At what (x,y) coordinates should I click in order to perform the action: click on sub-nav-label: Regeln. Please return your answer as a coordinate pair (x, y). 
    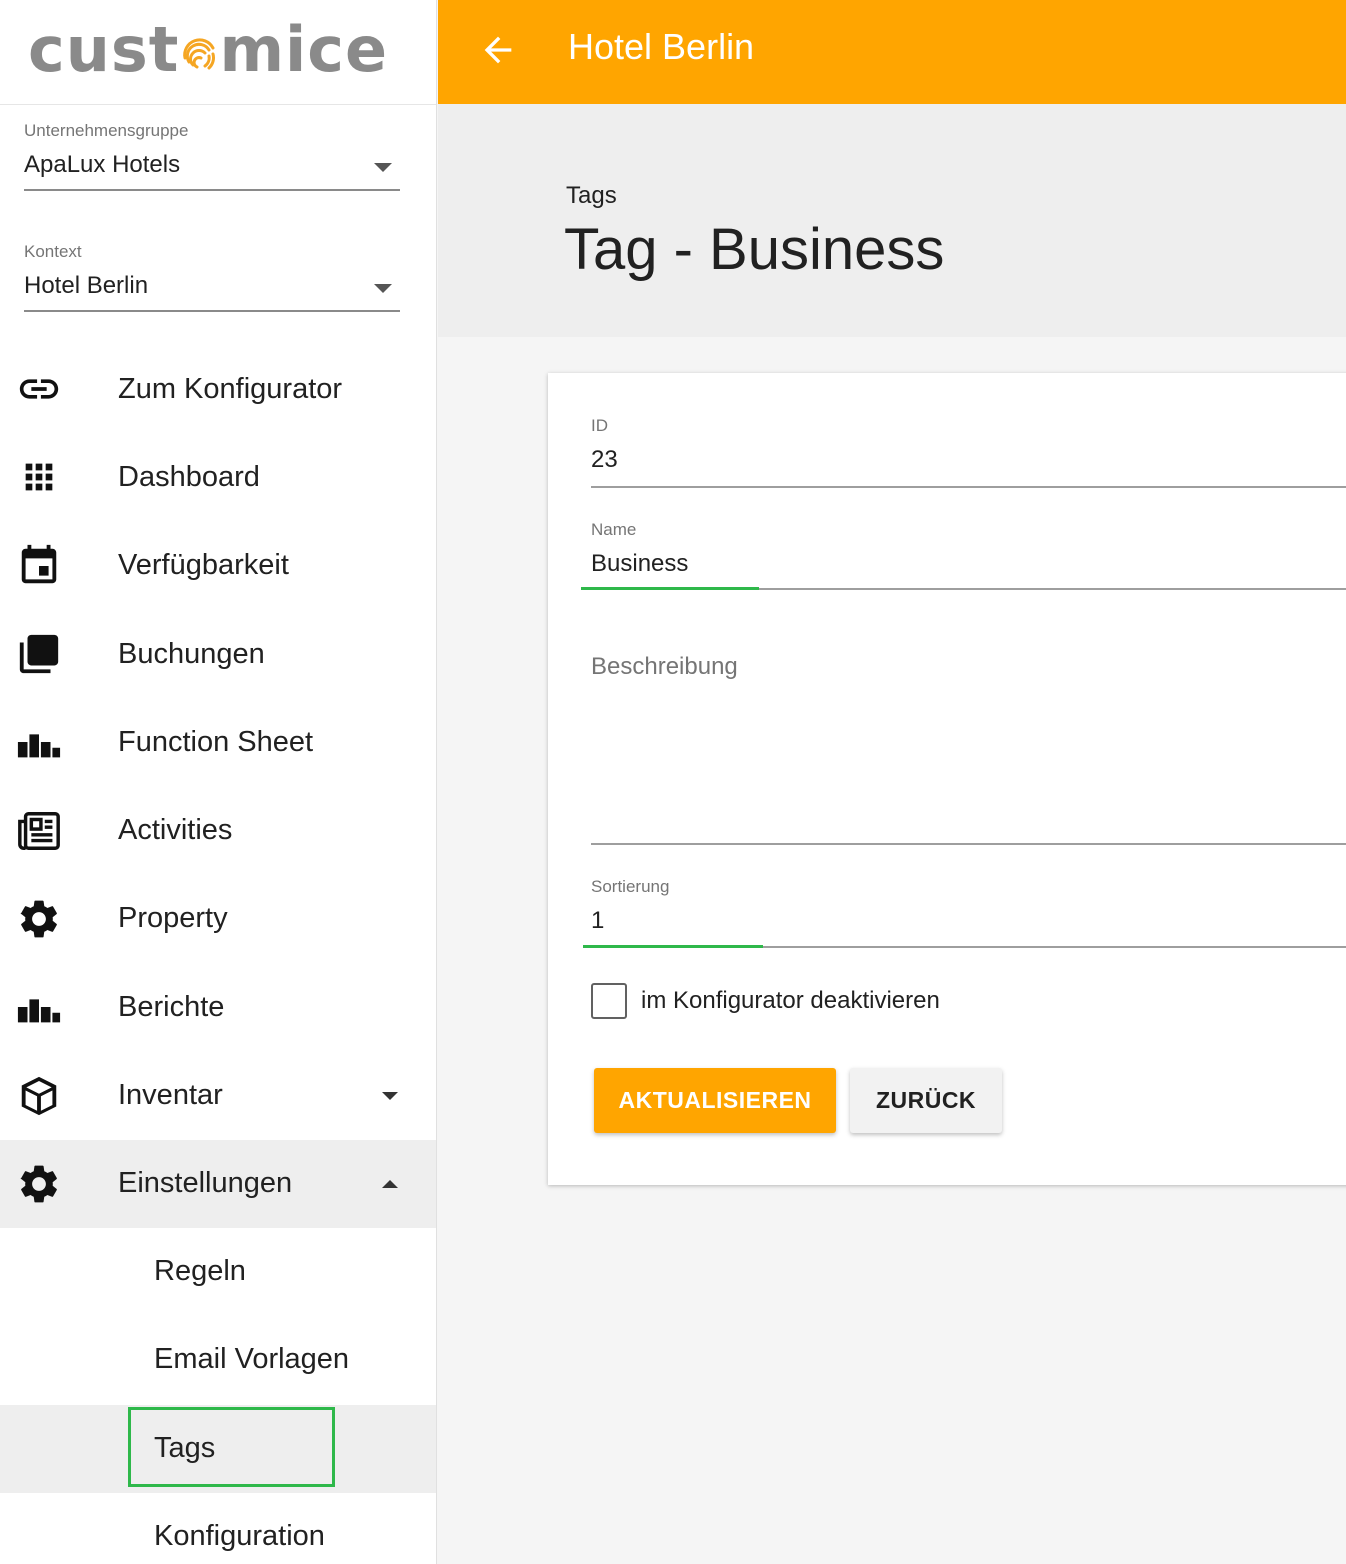
    Looking at the image, I should click on (200, 1270).